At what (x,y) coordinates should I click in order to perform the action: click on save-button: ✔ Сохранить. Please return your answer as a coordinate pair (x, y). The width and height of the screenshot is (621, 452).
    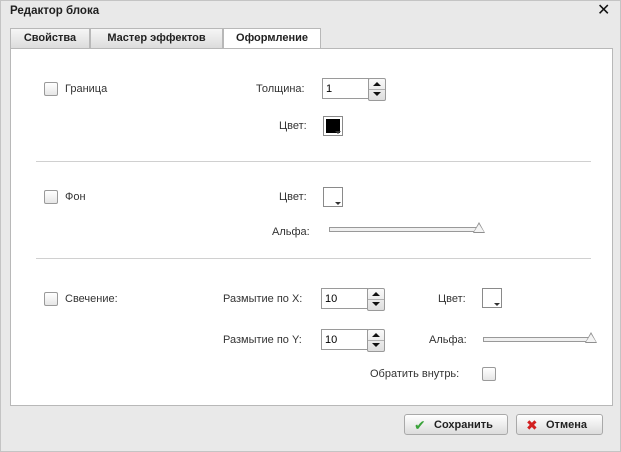
    Looking at the image, I should click on (456, 424).